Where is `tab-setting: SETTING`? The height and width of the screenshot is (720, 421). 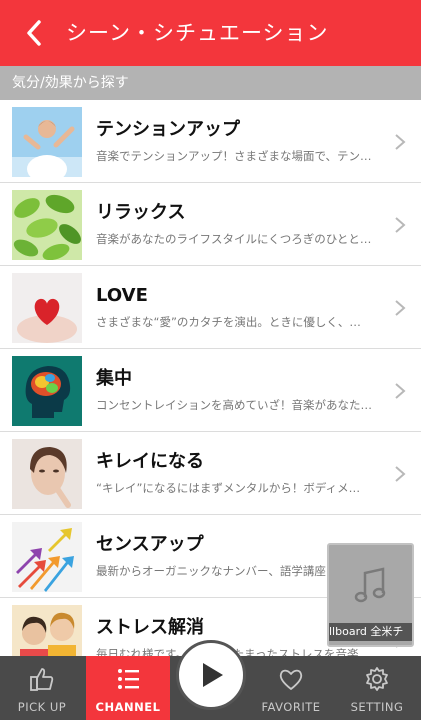 tab-setting: SETTING is located at coordinates (377, 688).